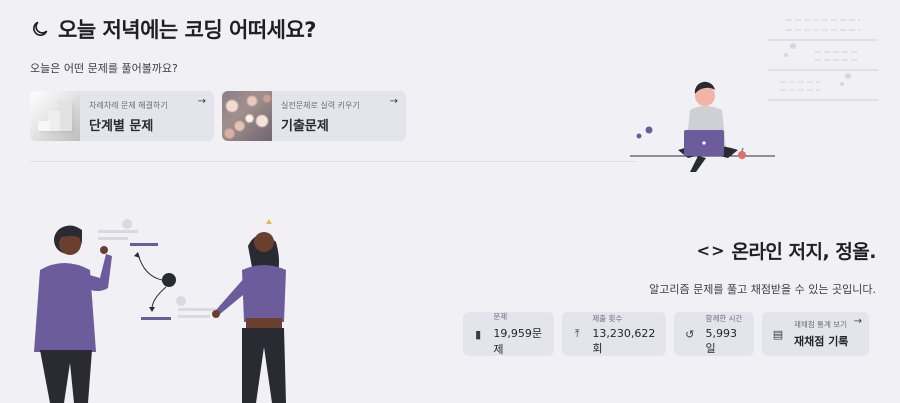 This screenshot has height=403, width=900. I want to click on document-icon: ▮, so click(478, 334).